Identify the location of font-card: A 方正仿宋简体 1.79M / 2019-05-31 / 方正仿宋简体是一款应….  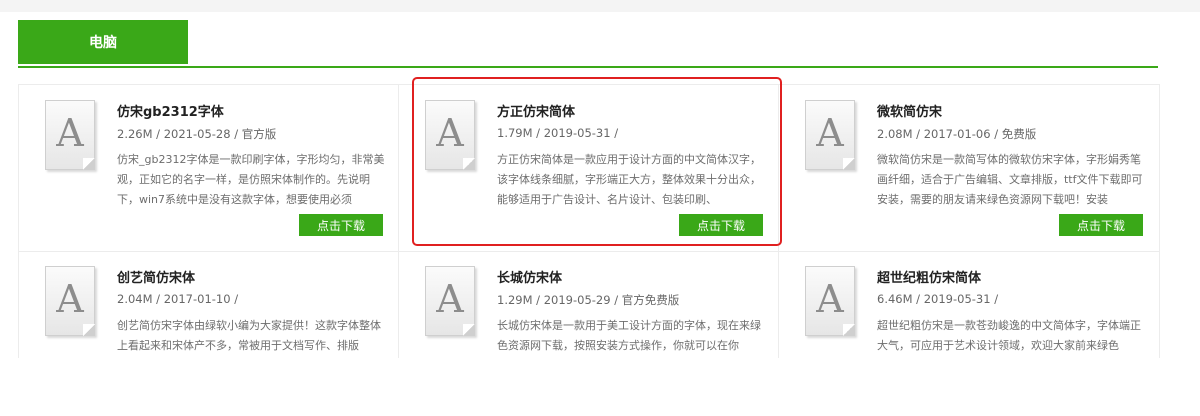
(595, 175).